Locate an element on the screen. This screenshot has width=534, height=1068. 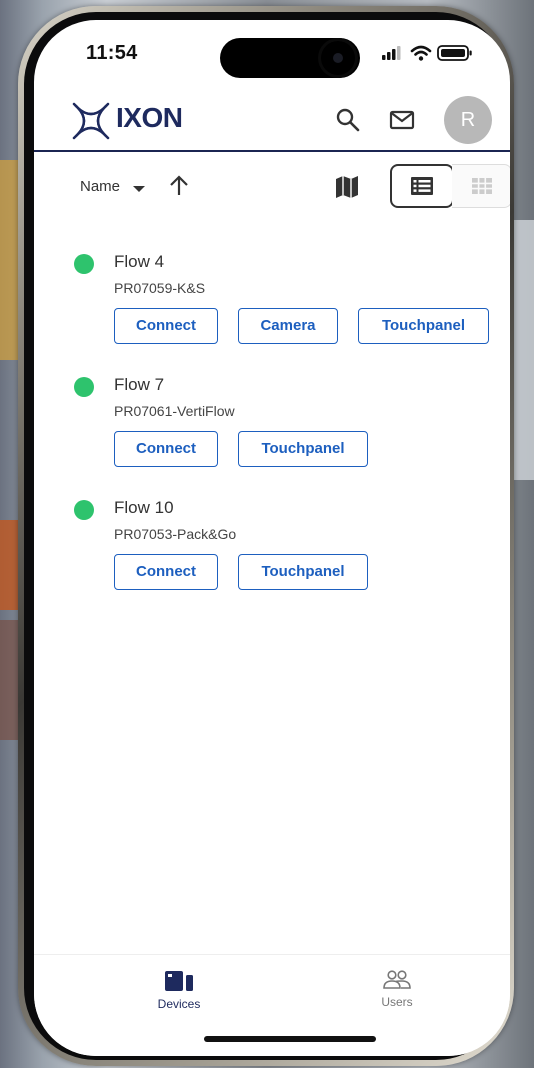
nav-item-users: Users is located at coordinates (397, 989).